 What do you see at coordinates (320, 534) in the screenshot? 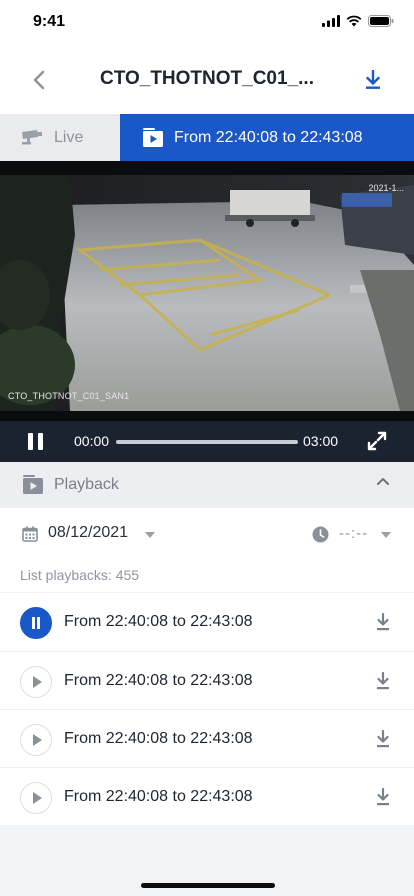
I see `clock-icon` at bounding box center [320, 534].